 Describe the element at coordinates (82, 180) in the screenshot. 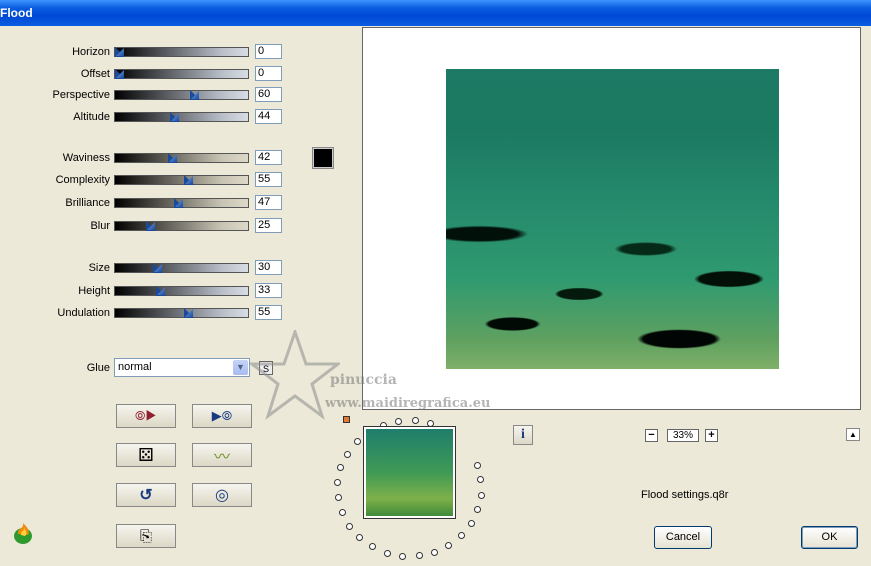

I see `slider-label-complexity: Complexity` at that location.